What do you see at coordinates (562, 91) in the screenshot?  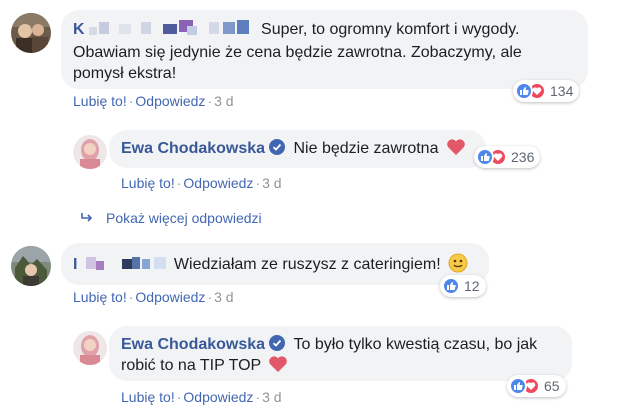 I see `reaction-count: 134` at bounding box center [562, 91].